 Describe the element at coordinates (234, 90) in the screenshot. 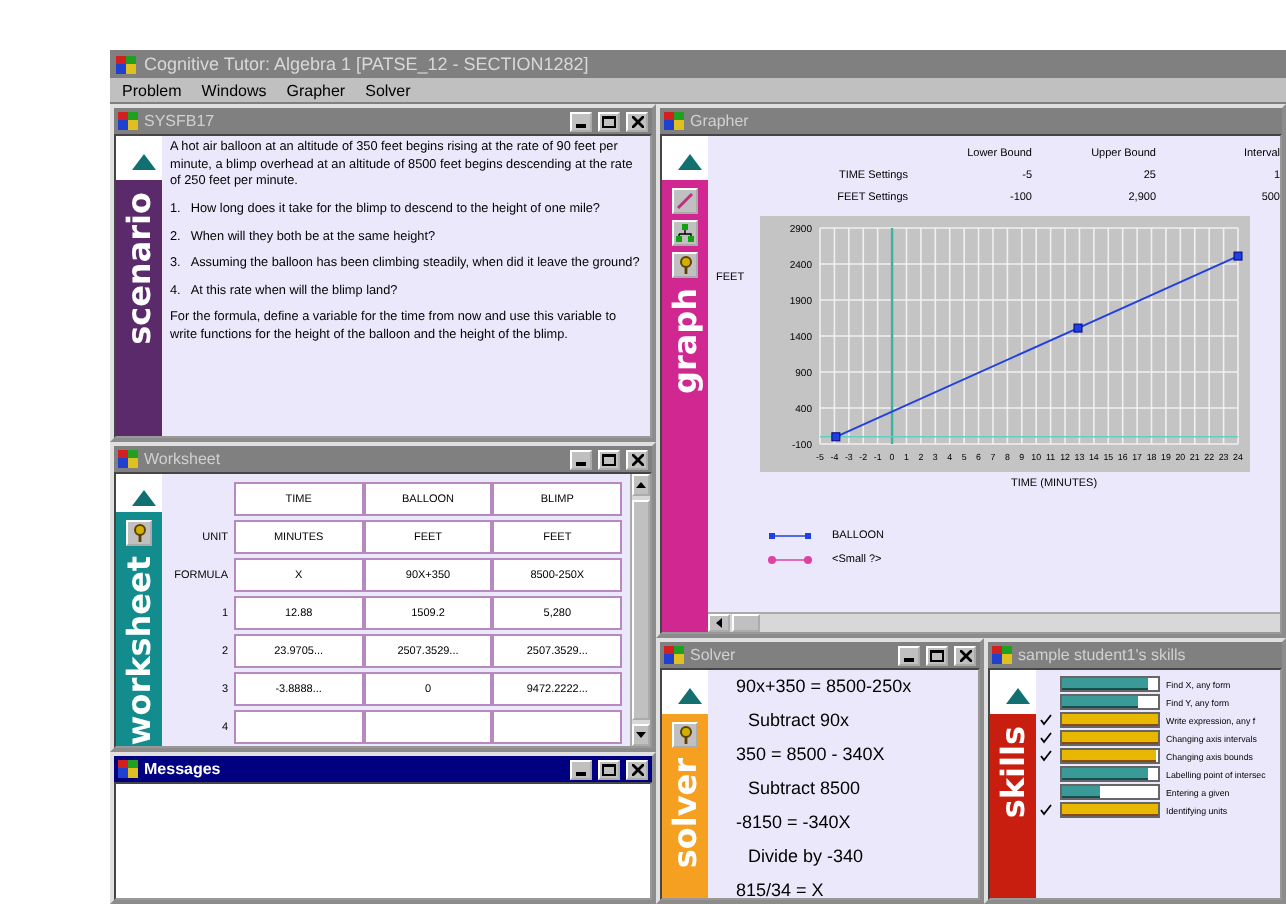

I see `menu-item: Windows` at that location.